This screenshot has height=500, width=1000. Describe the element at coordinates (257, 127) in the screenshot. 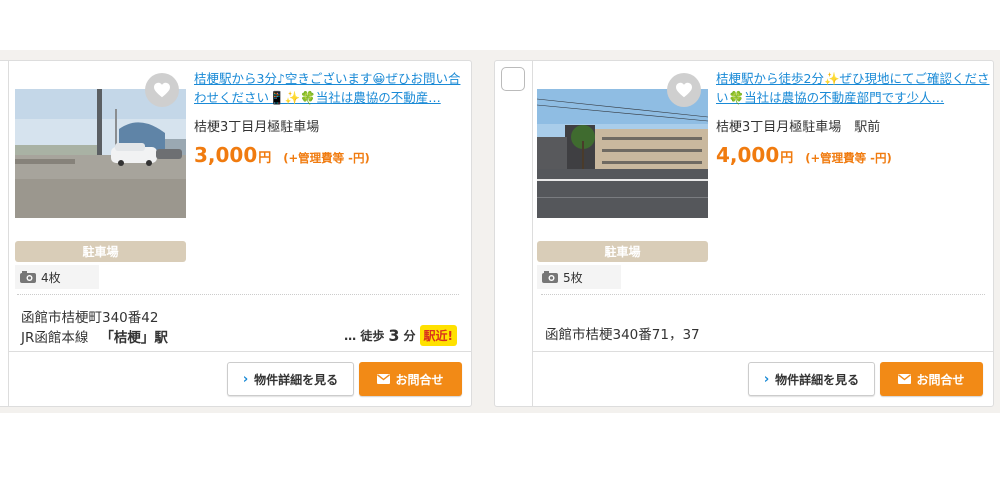

I see `lot-name: 桔梗3丁目月極駐車場` at that location.